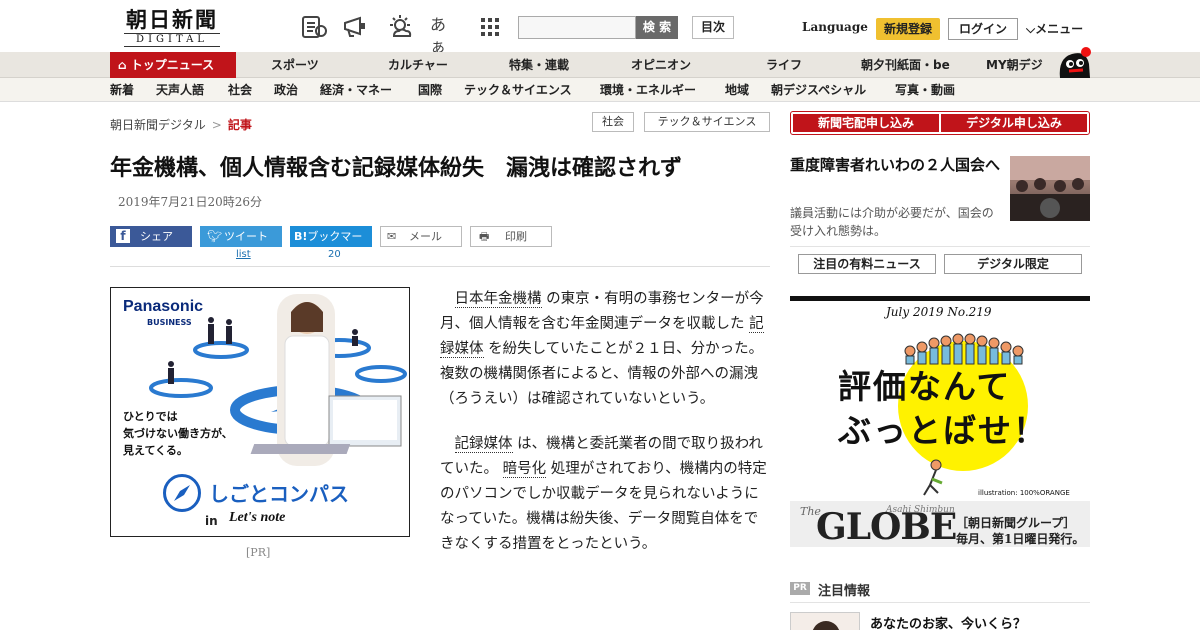 The image size is (1200, 630). Describe the element at coordinates (418, 65) in the screenshot. I see `nav-item-culture: カルチャー` at that location.